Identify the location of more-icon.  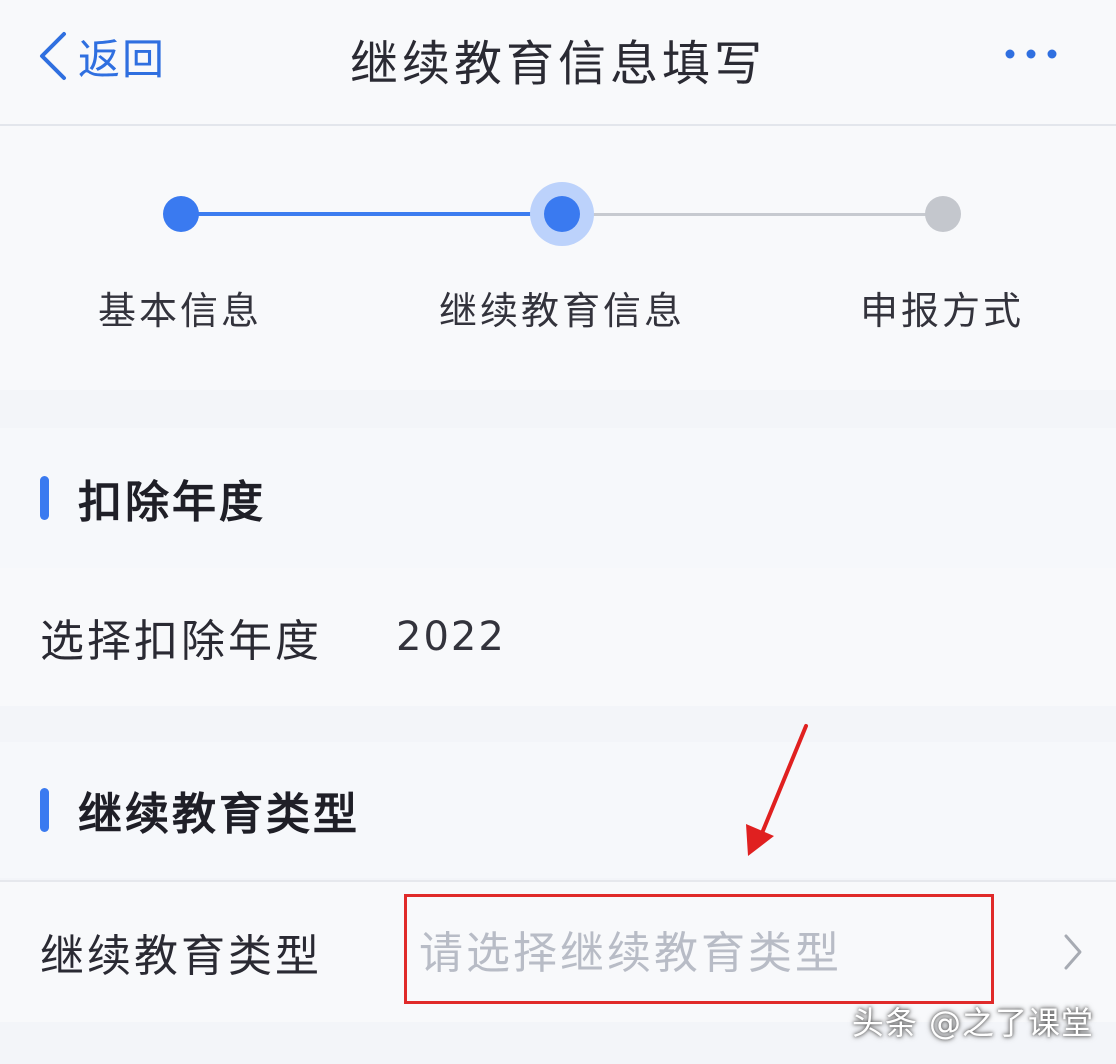
(1031, 54).